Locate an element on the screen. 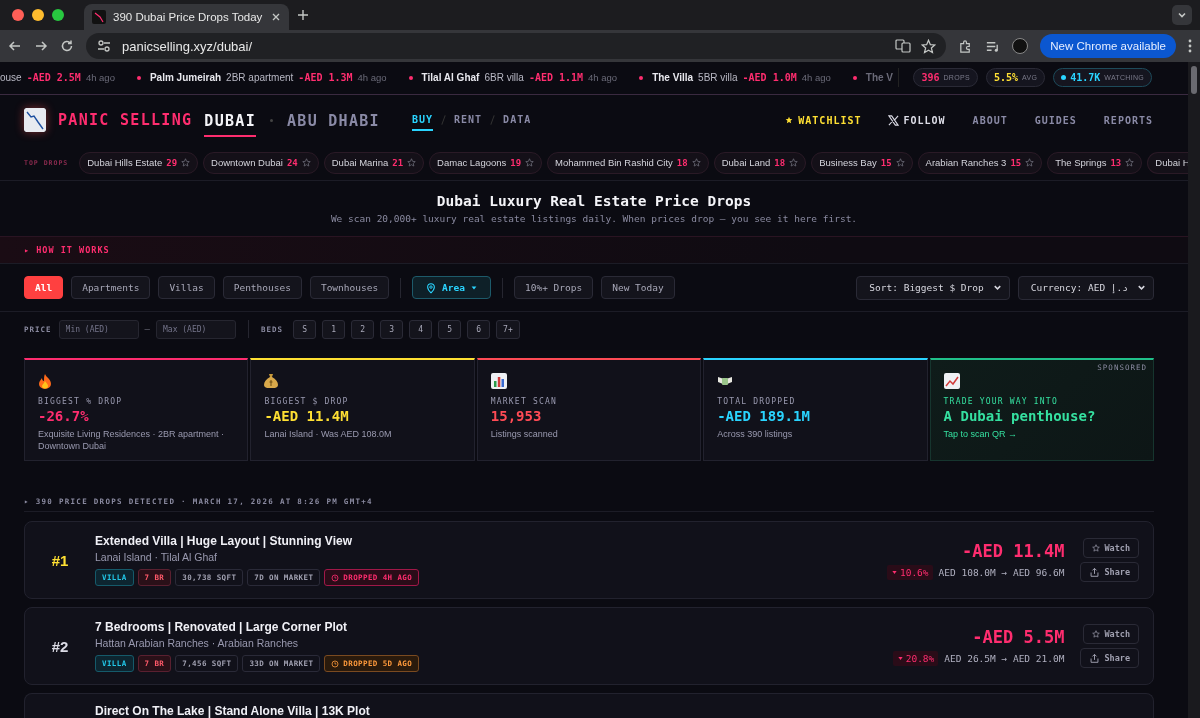 This screenshot has width=1200, height=718. area-chip: Damac Lagoons 19 is located at coordinates (486, 162).